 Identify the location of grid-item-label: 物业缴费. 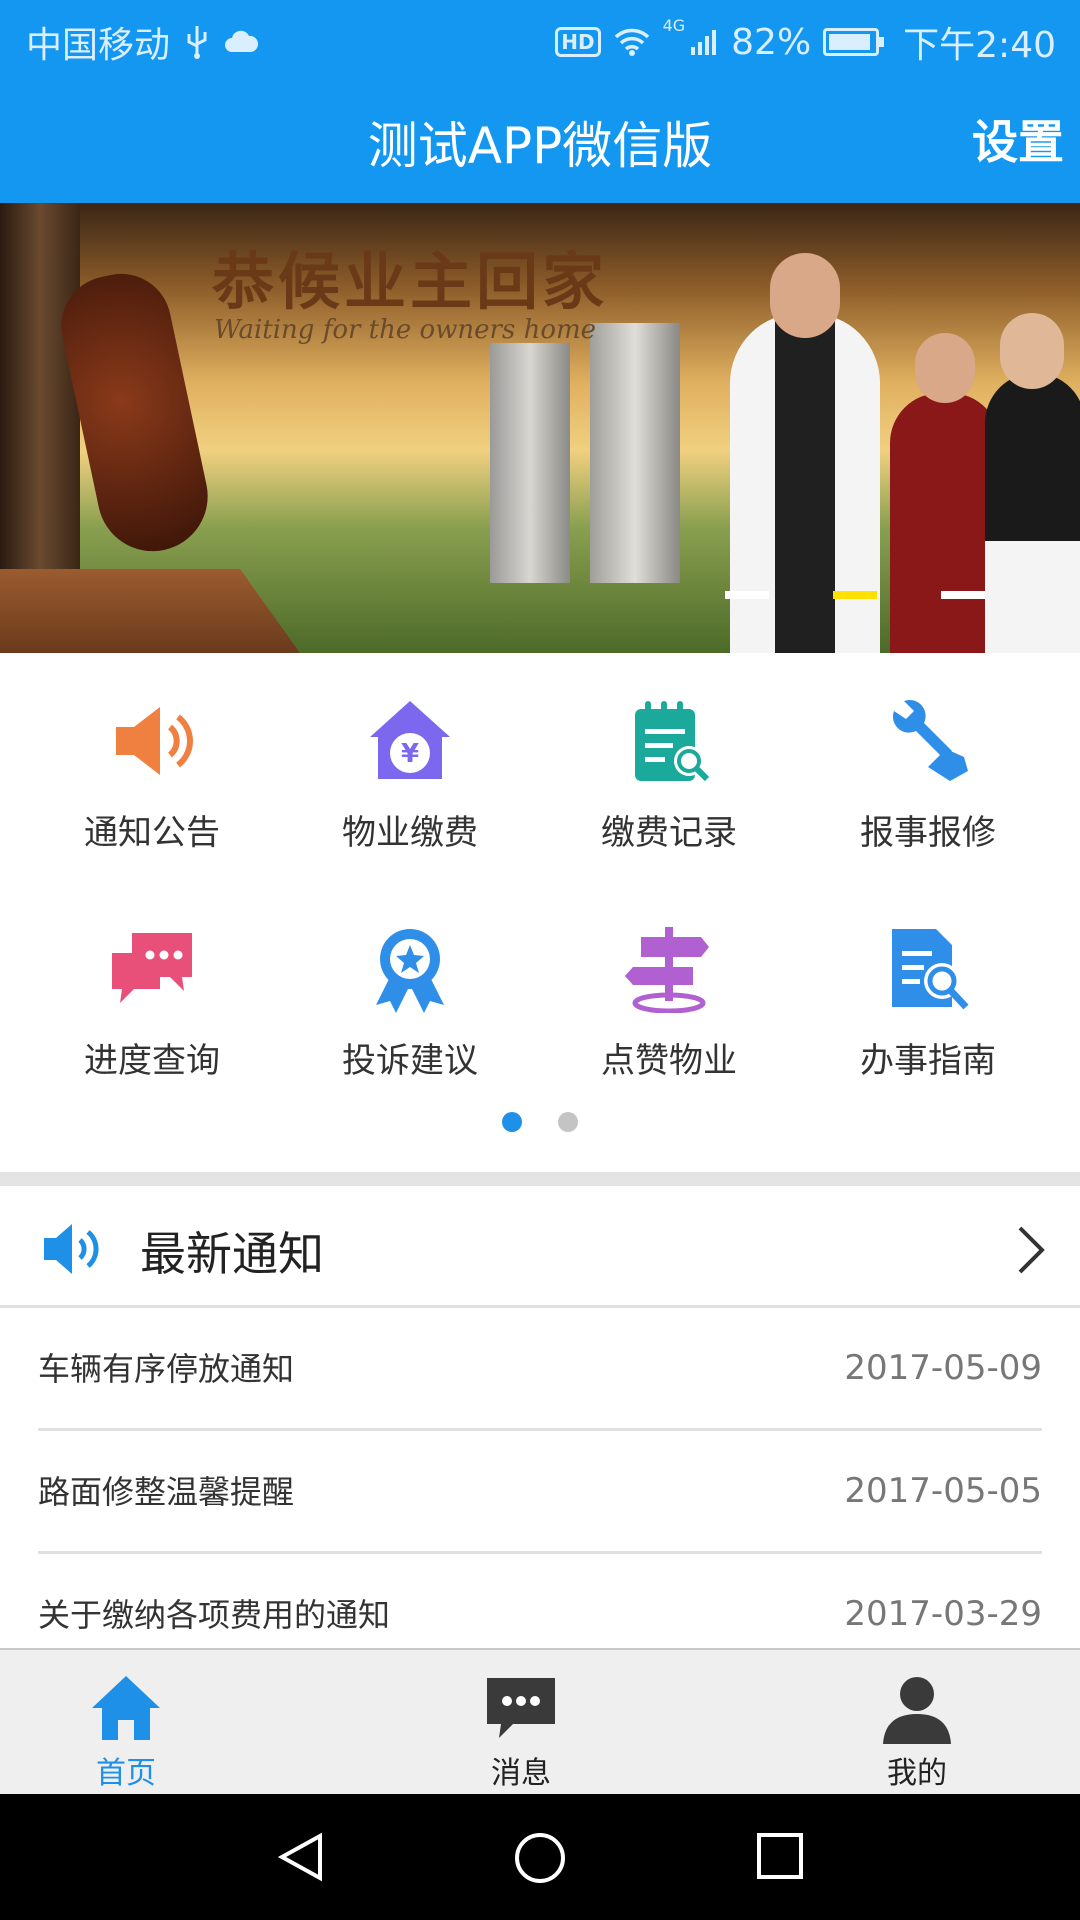
(410, 833).